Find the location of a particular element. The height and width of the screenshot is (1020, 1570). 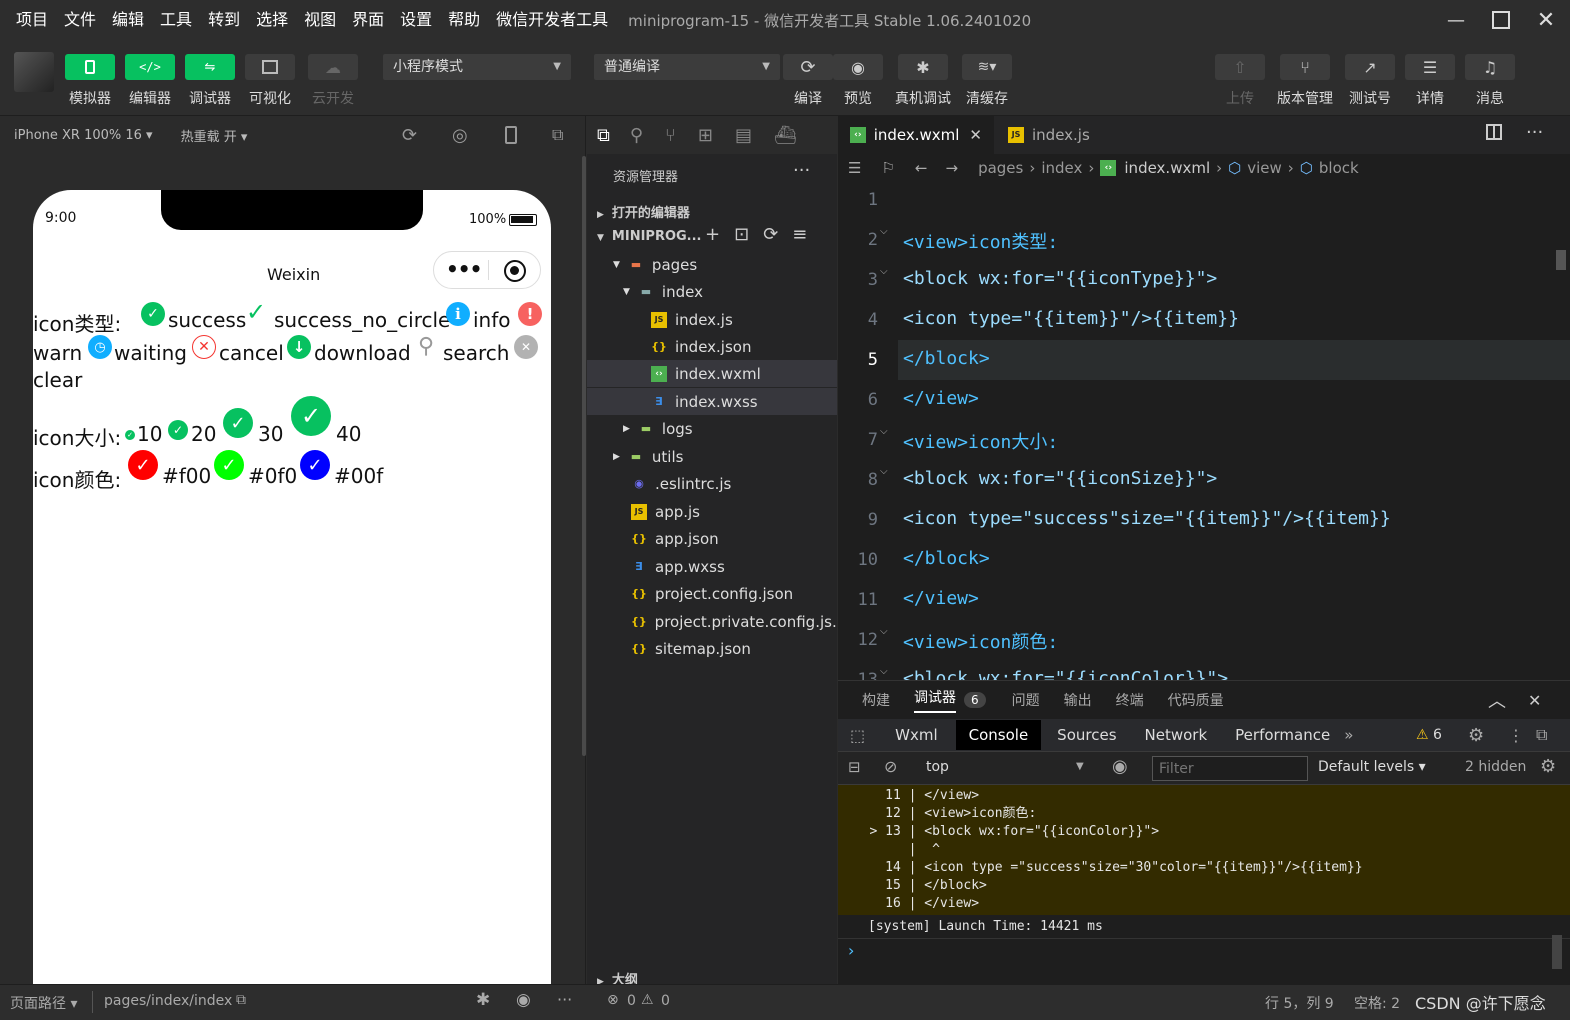

tree-item-eslintrc: ◉ .eslintrc.js is located at coordinates (712, 483).